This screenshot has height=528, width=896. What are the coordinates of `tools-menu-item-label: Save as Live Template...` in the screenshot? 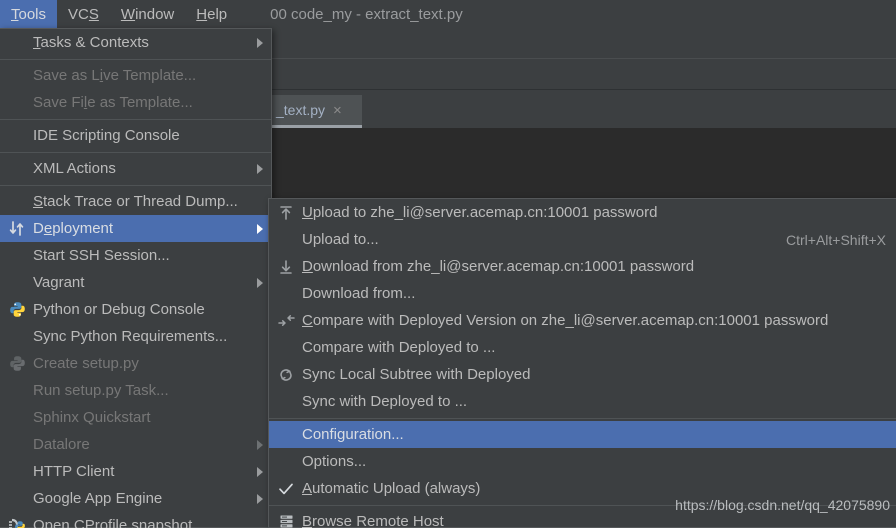 It's located at (115, 75).